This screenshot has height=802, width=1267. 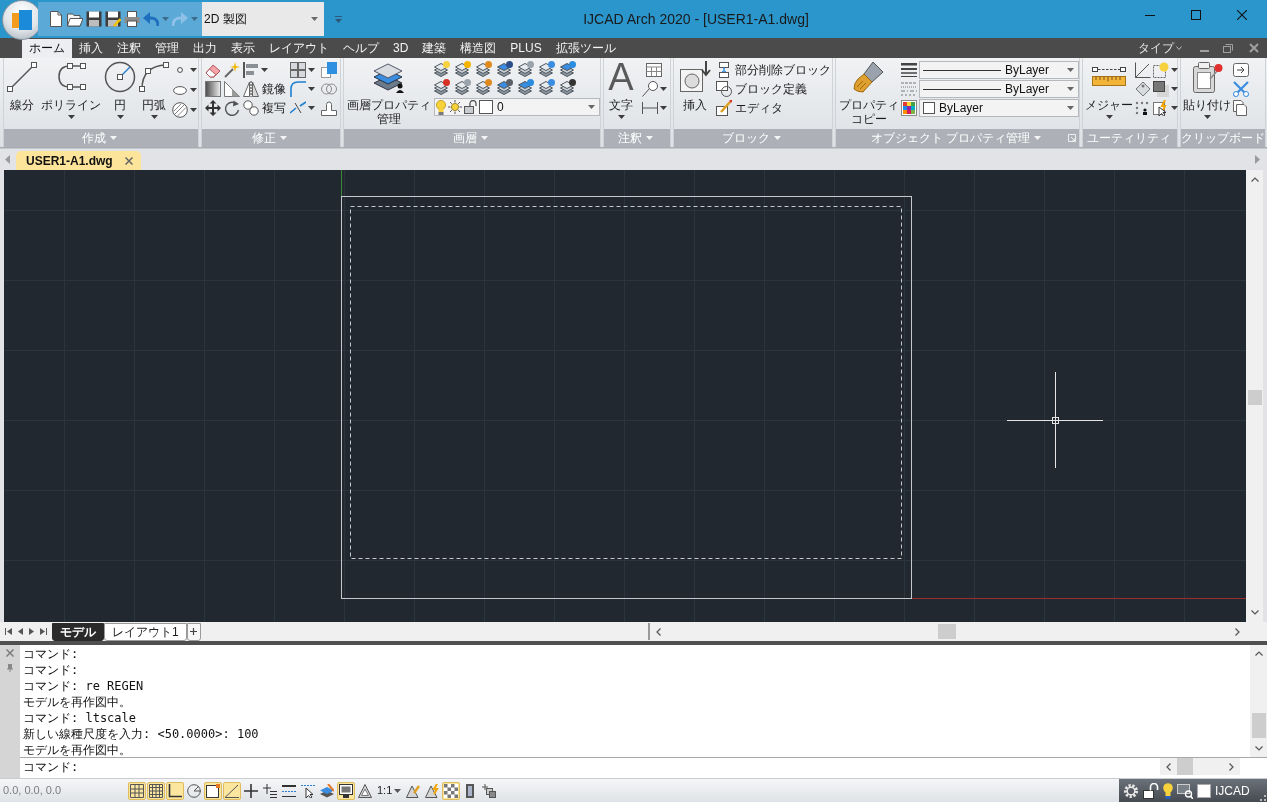 I want to click on help-dropdown: タイプ, so click(x=1160, y=48).